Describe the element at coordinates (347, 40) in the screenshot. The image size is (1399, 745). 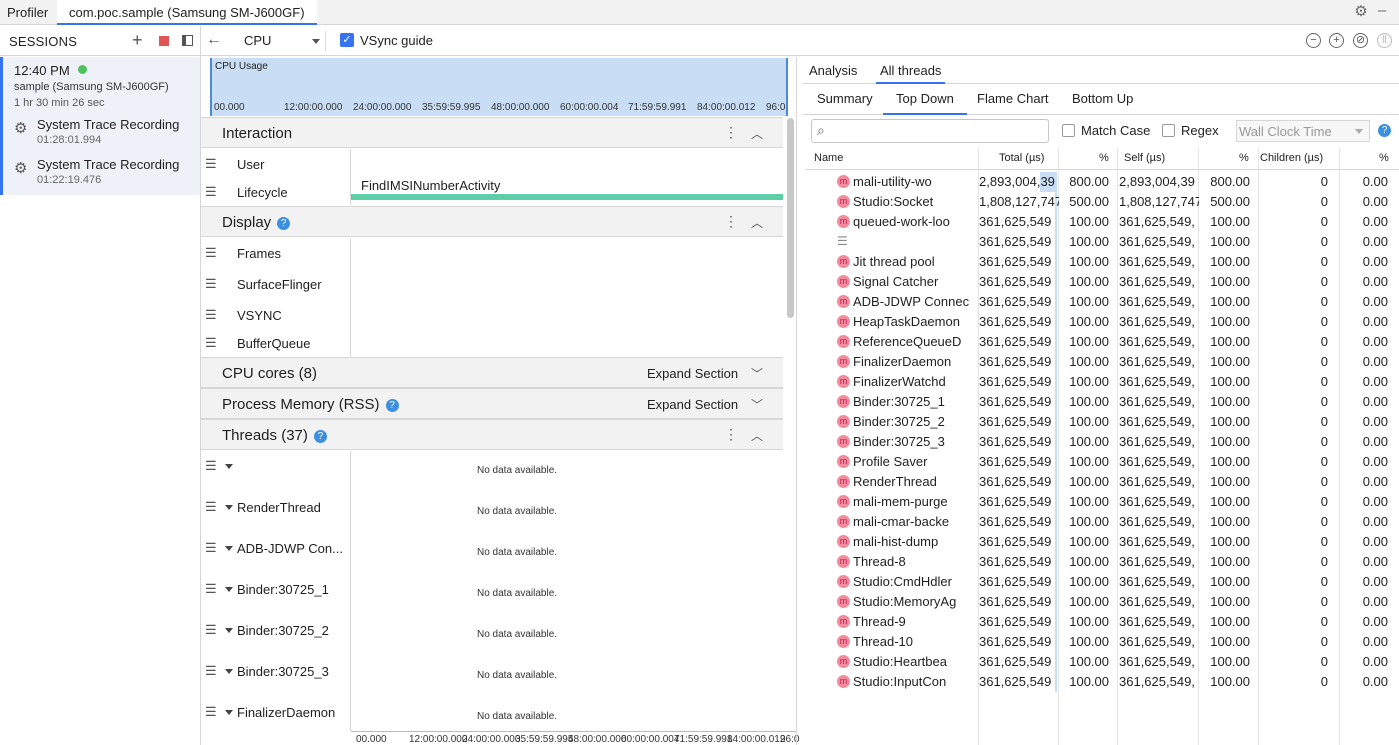
I see `vsync-checkbox: ✓` at that location.